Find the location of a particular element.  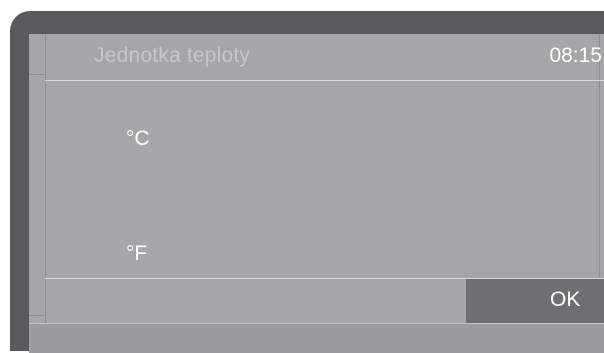

ok-button: OK is located at coordinates (535, 301).